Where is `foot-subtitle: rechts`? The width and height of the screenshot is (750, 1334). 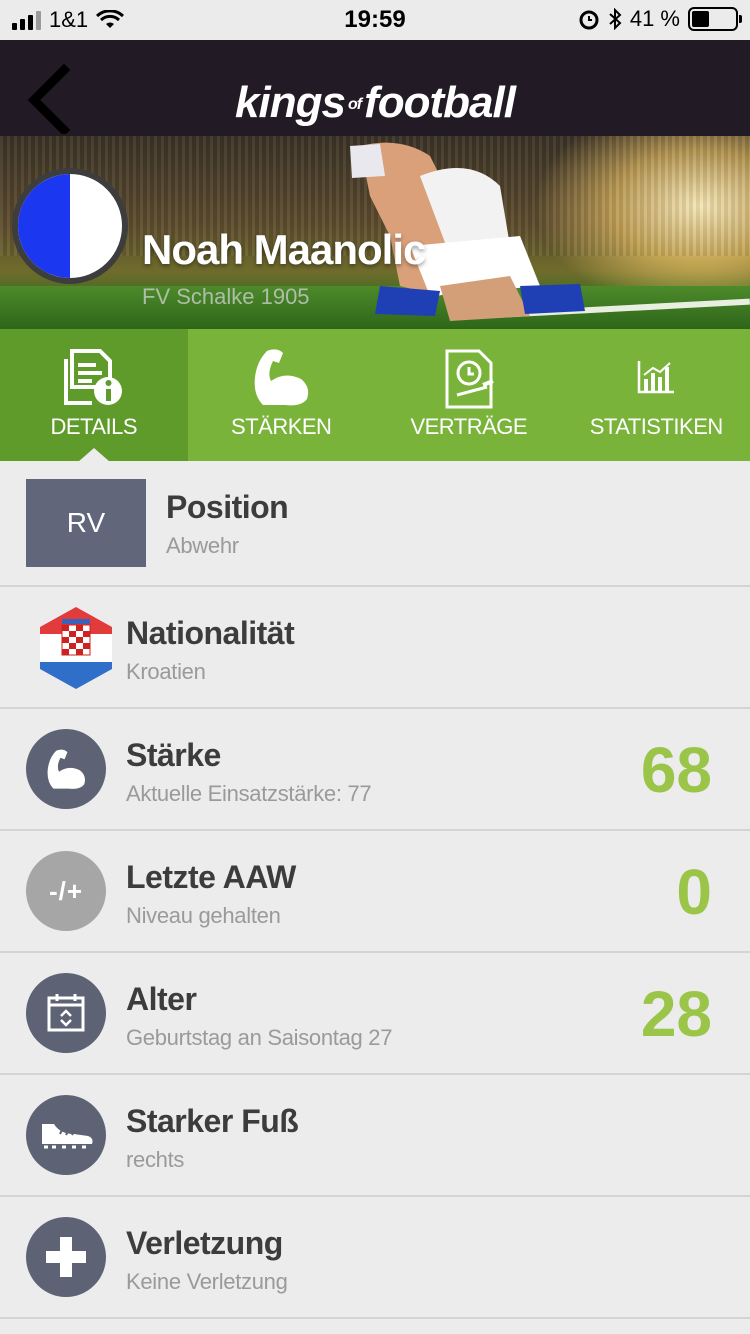
foot-subtitle: rechts is located at coordinates (155, 1159).